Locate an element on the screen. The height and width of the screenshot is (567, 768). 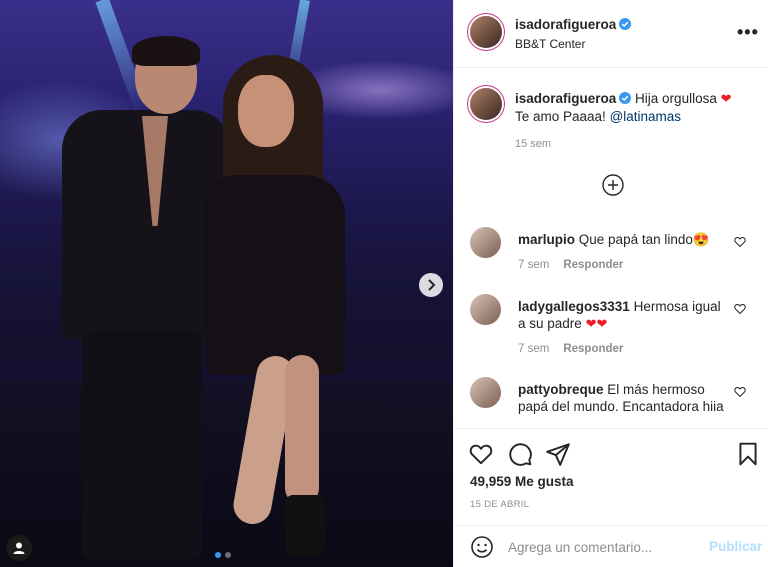
likes-count: 49,959 Me gusta is located at coordinates (522, 481).